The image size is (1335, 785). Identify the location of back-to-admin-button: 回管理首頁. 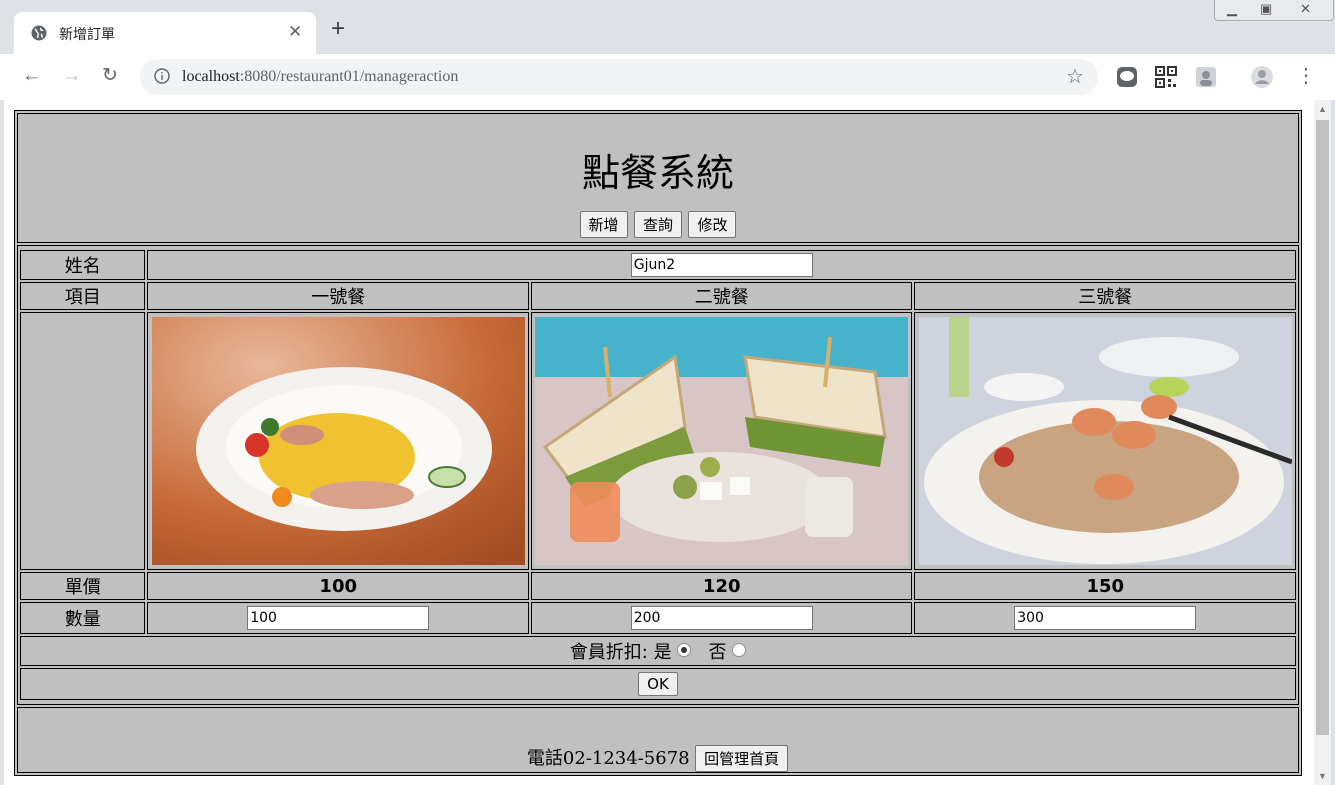
(742, 758).